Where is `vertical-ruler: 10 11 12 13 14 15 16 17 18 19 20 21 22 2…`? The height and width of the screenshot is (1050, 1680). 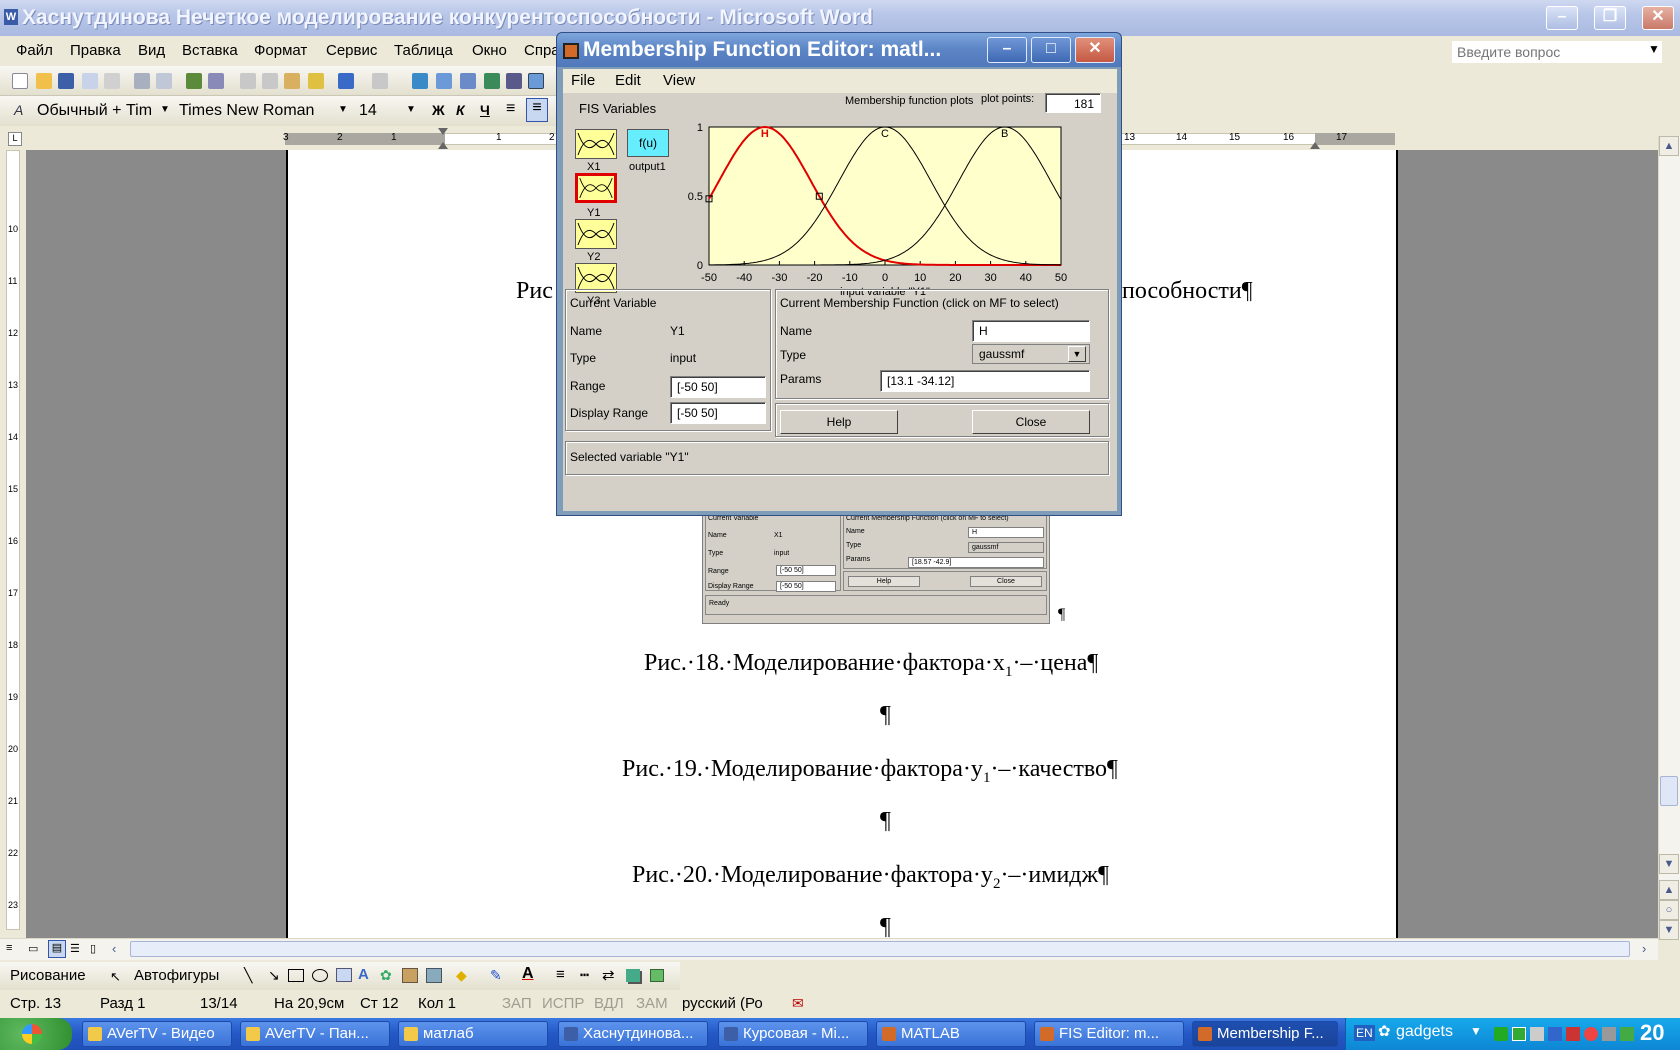
vertical-ruler: 10 11 12 13 14 15 16 17 18 19 20 21 22 2… is located at coordinates (13, 540).